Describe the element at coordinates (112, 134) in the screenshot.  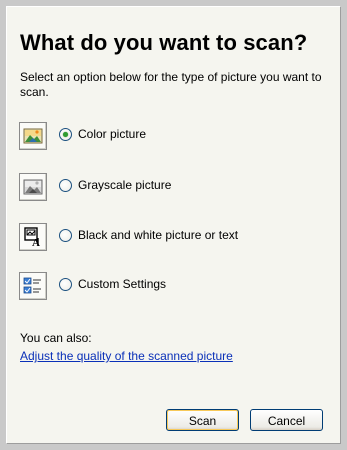
I see `color-picture-label: Color picture` at that location.